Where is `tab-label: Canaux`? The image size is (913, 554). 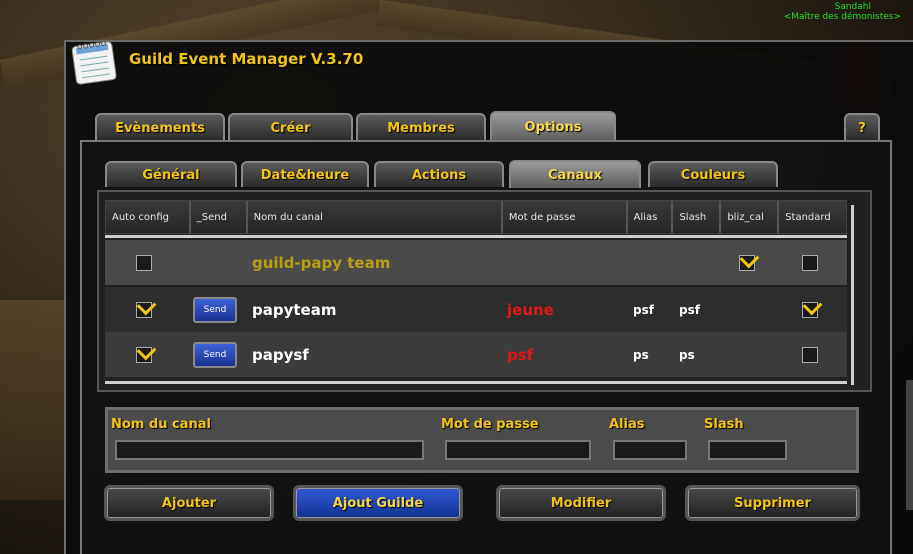 tab-label: Canaux is located at coordinates (575, 175).